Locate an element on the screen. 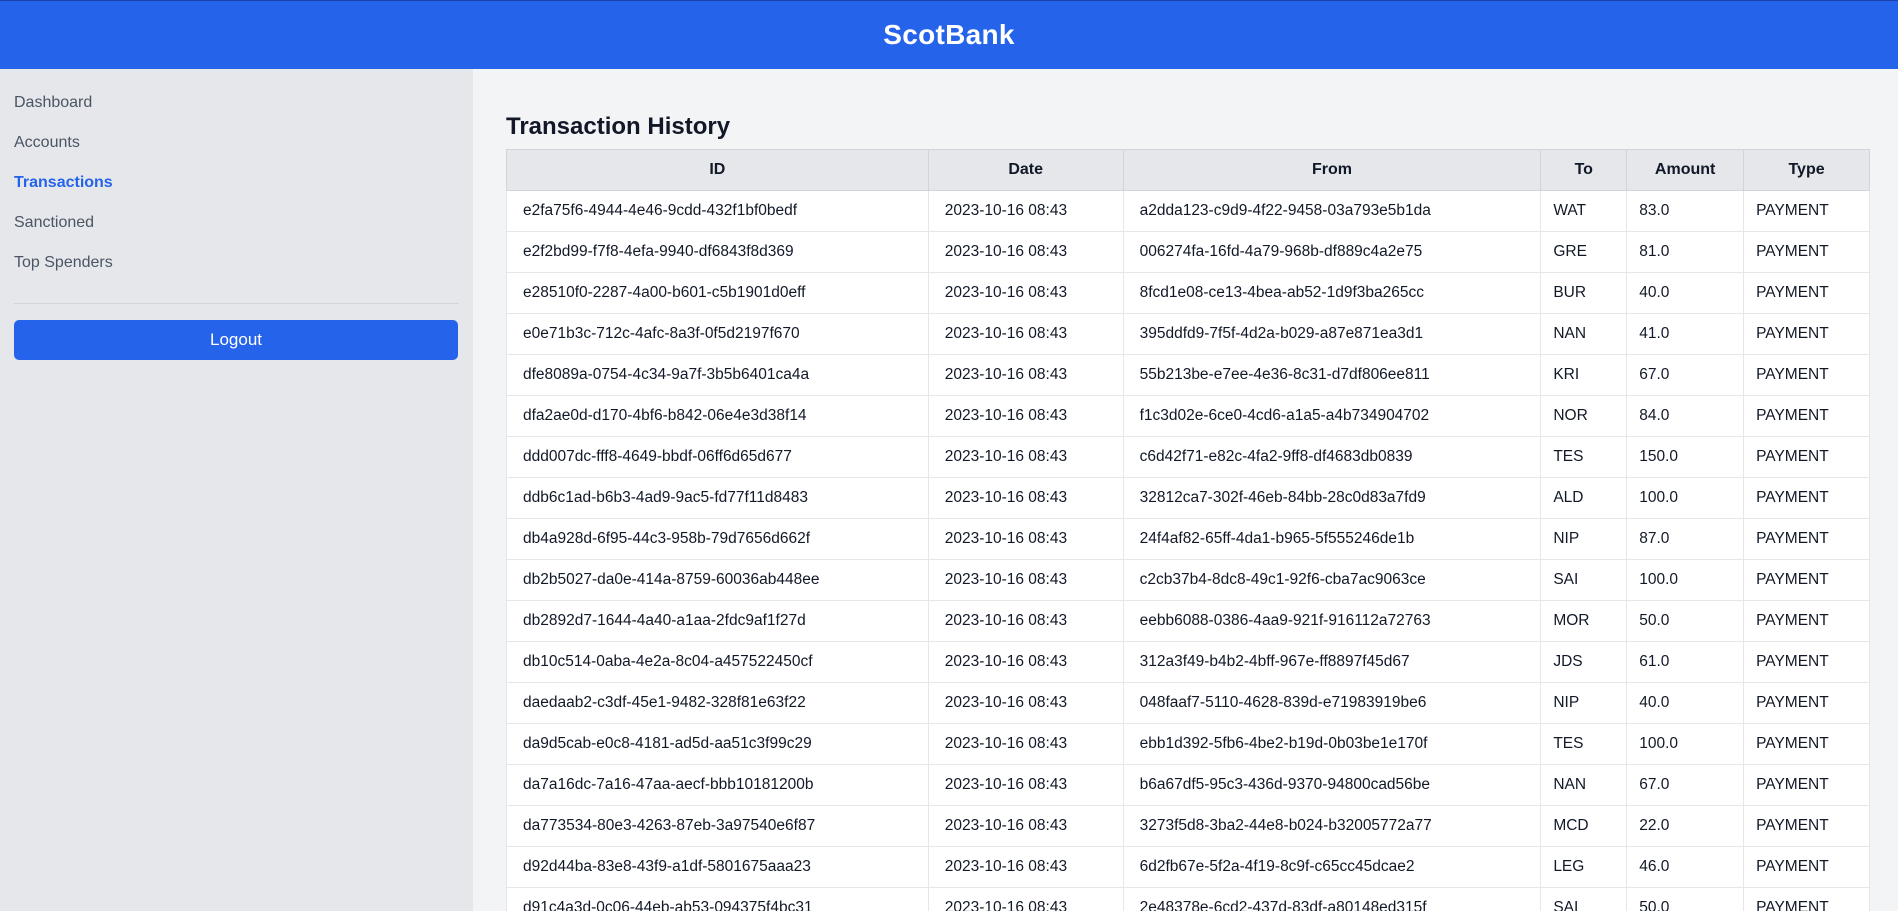  sidebar-divider is located at coordinates (236, 303).